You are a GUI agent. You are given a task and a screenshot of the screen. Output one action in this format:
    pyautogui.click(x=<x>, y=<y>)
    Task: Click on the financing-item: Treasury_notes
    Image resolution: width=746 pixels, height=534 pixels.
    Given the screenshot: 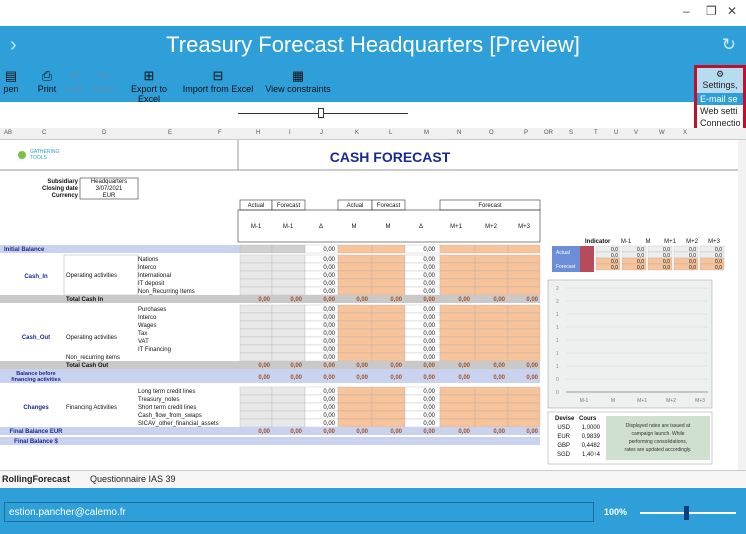 What is the action you would take?
    pyautogui.click(x=158, y=400)
    